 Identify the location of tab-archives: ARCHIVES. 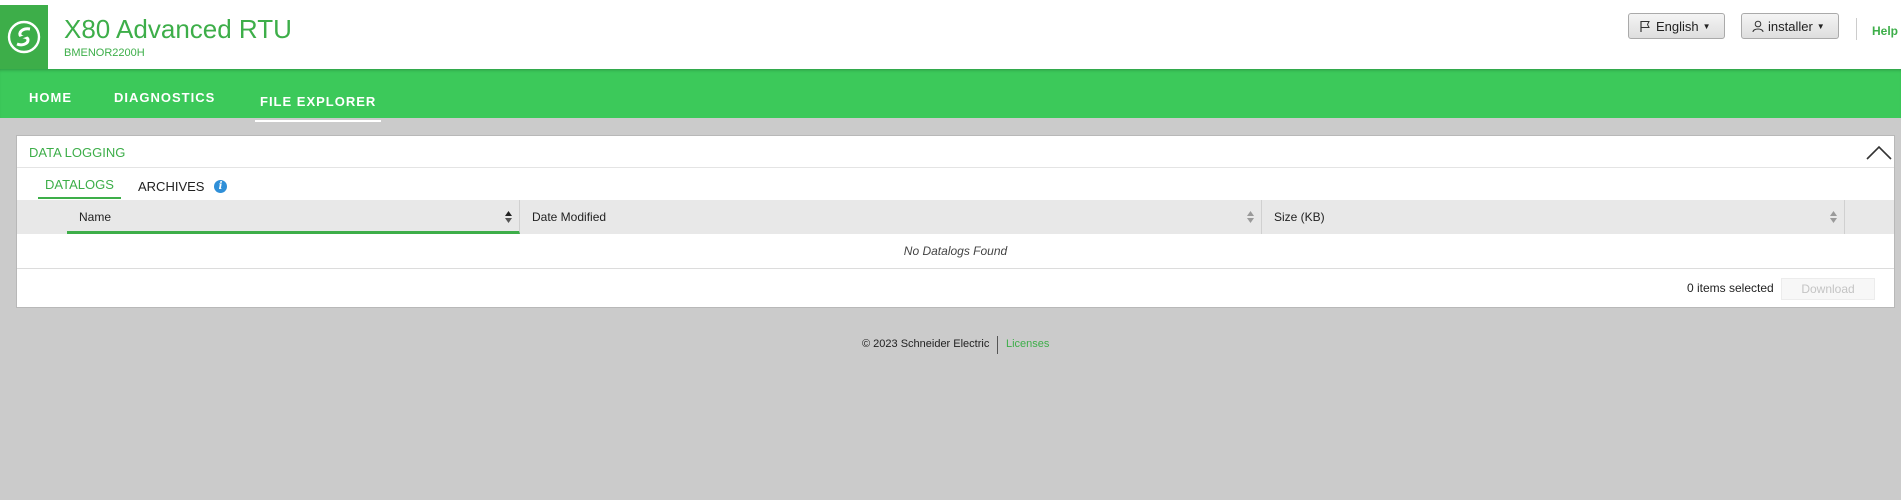
(171, 186).